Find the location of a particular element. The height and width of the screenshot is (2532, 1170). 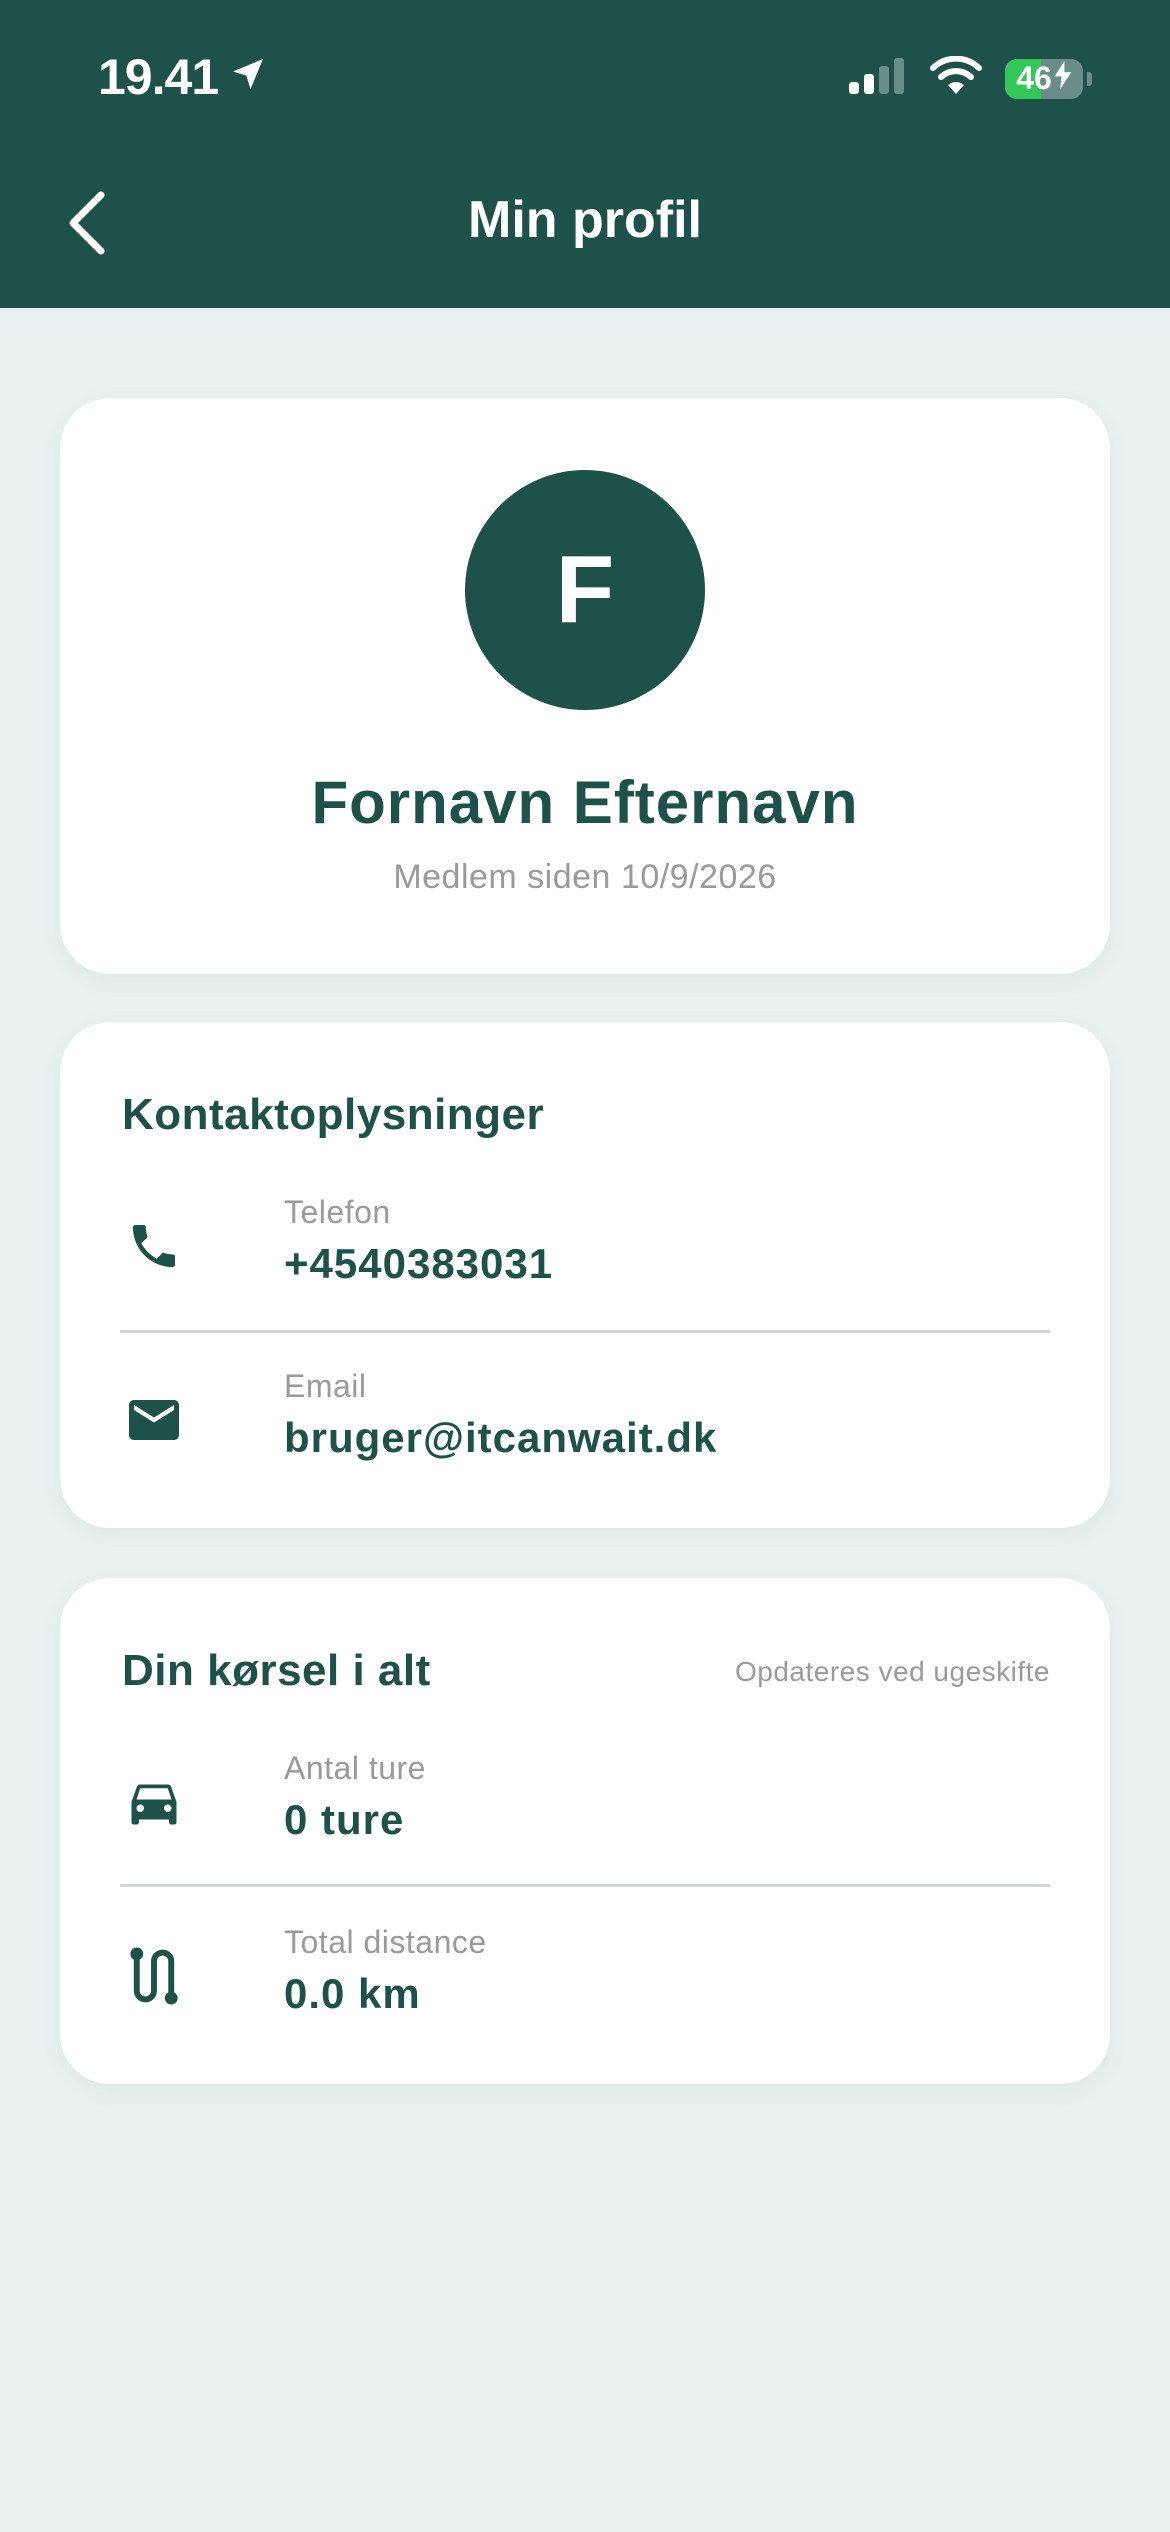

profile-name: Fornavn Efternavn is located at coordinates (585, 802).